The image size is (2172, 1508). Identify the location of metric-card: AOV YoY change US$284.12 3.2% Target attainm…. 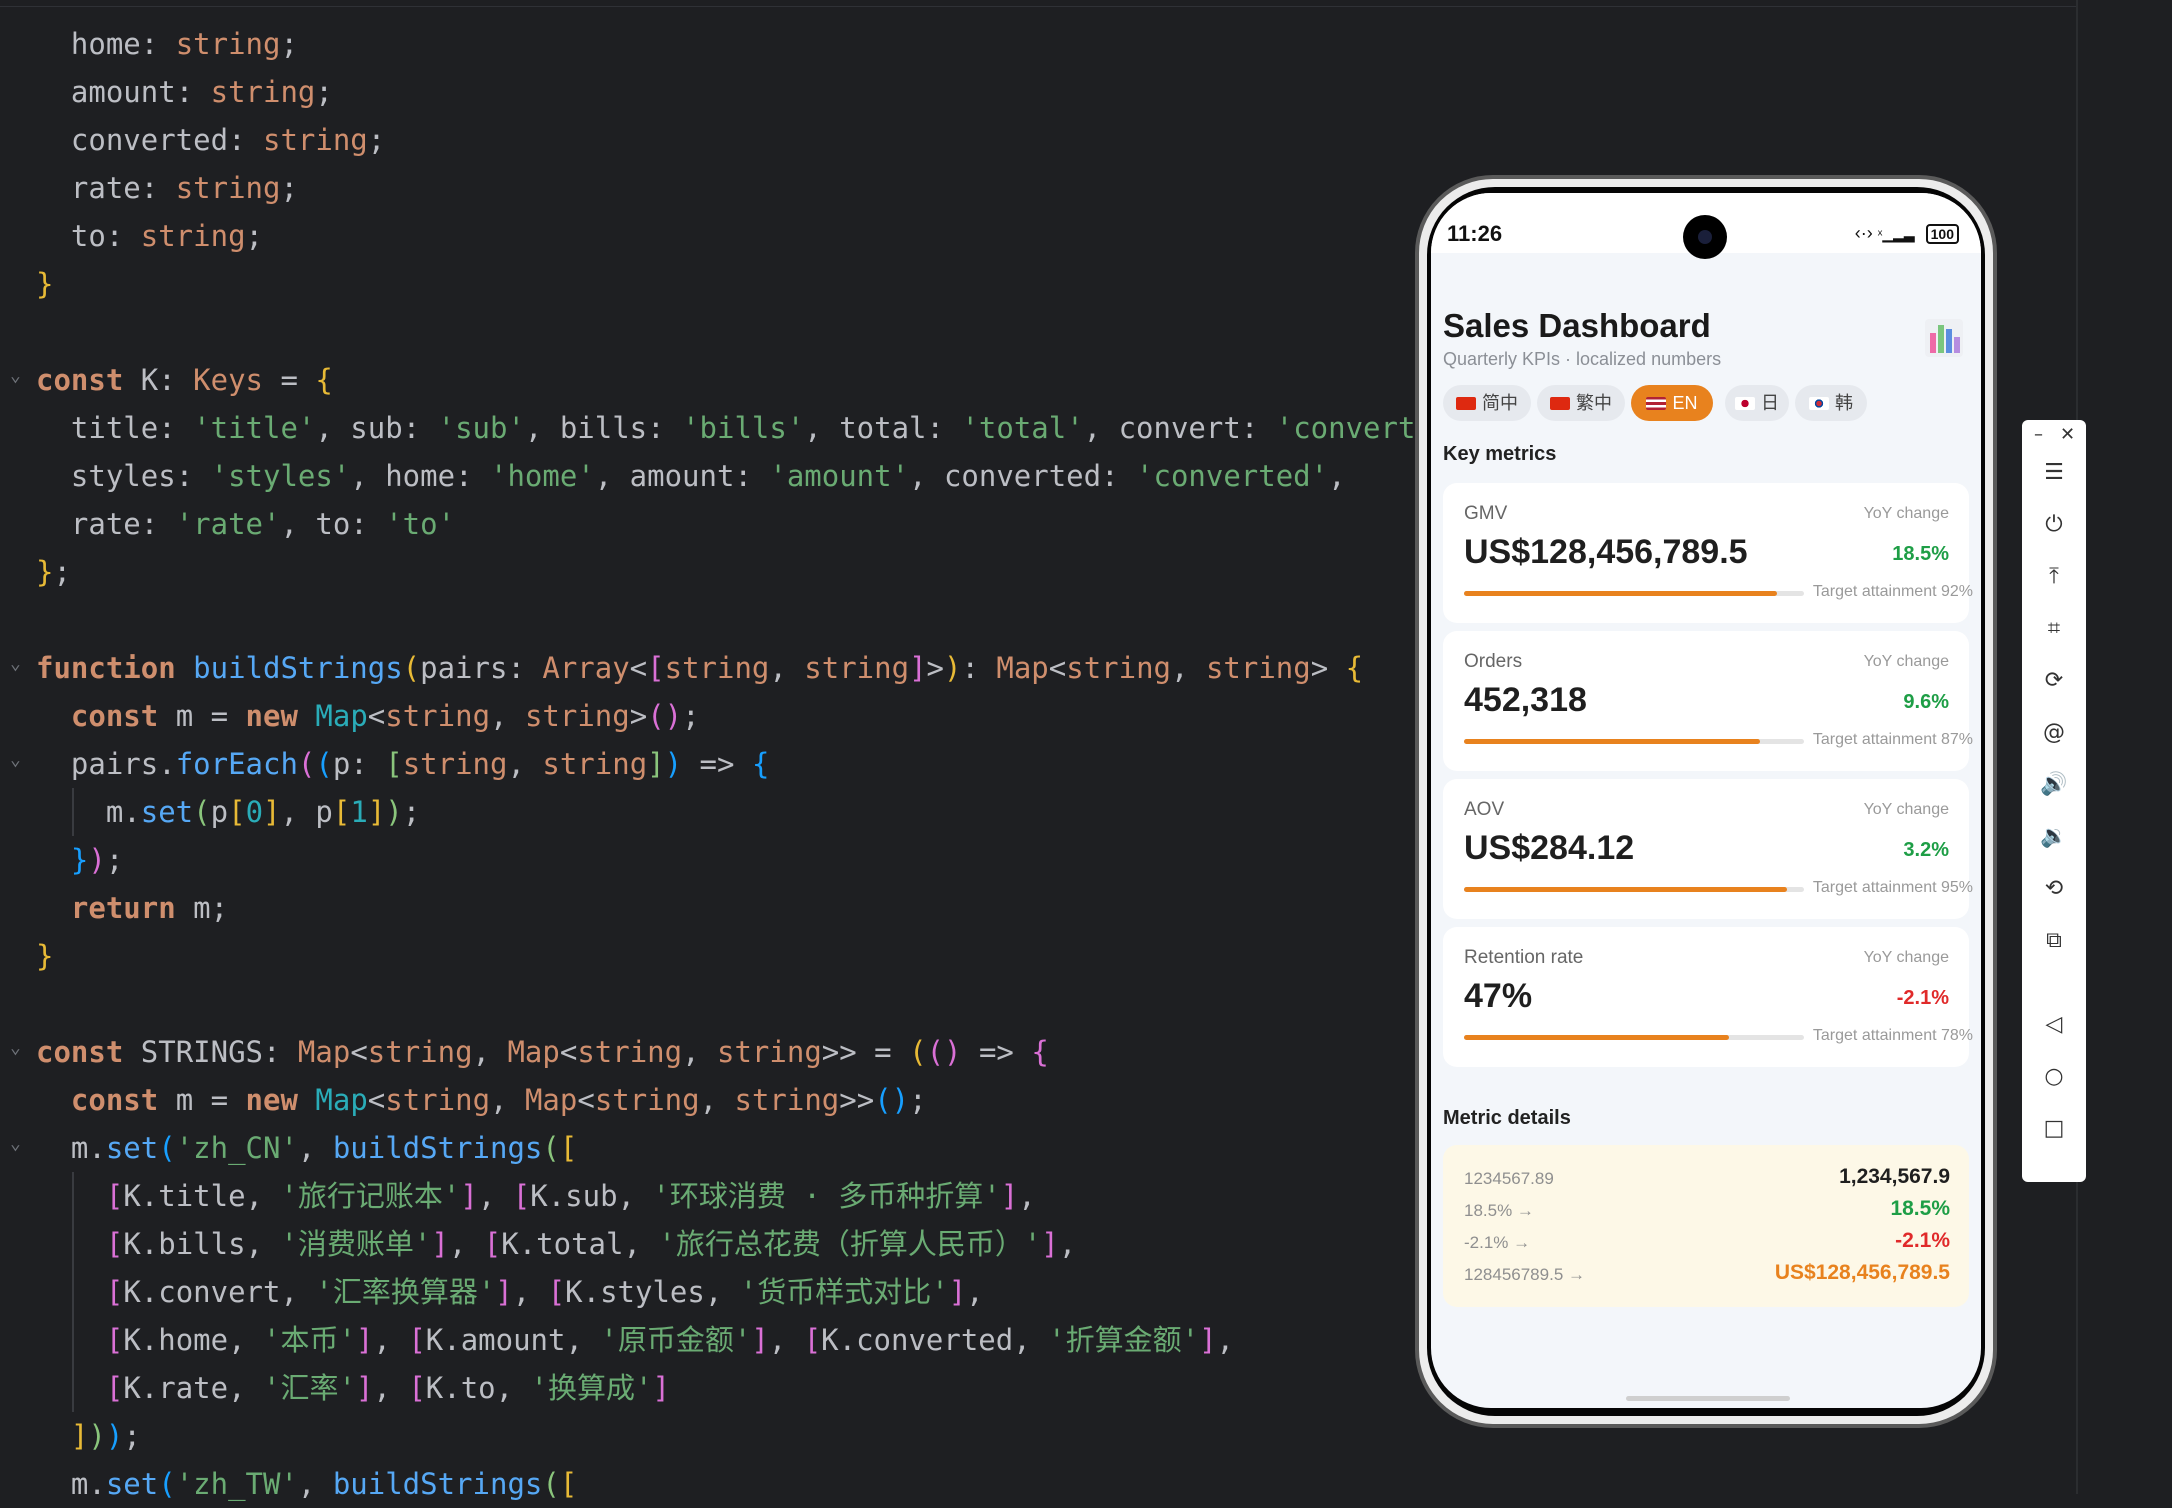
(1708, 849).